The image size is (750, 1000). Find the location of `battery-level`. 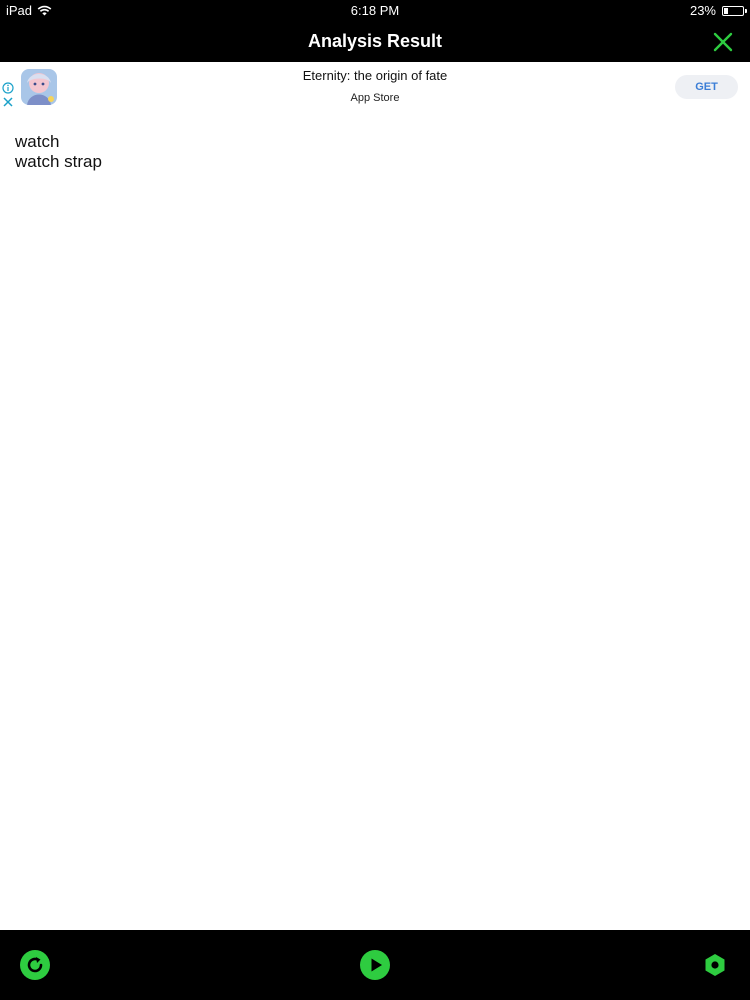

battery-level is located at coordinates (726, 10).